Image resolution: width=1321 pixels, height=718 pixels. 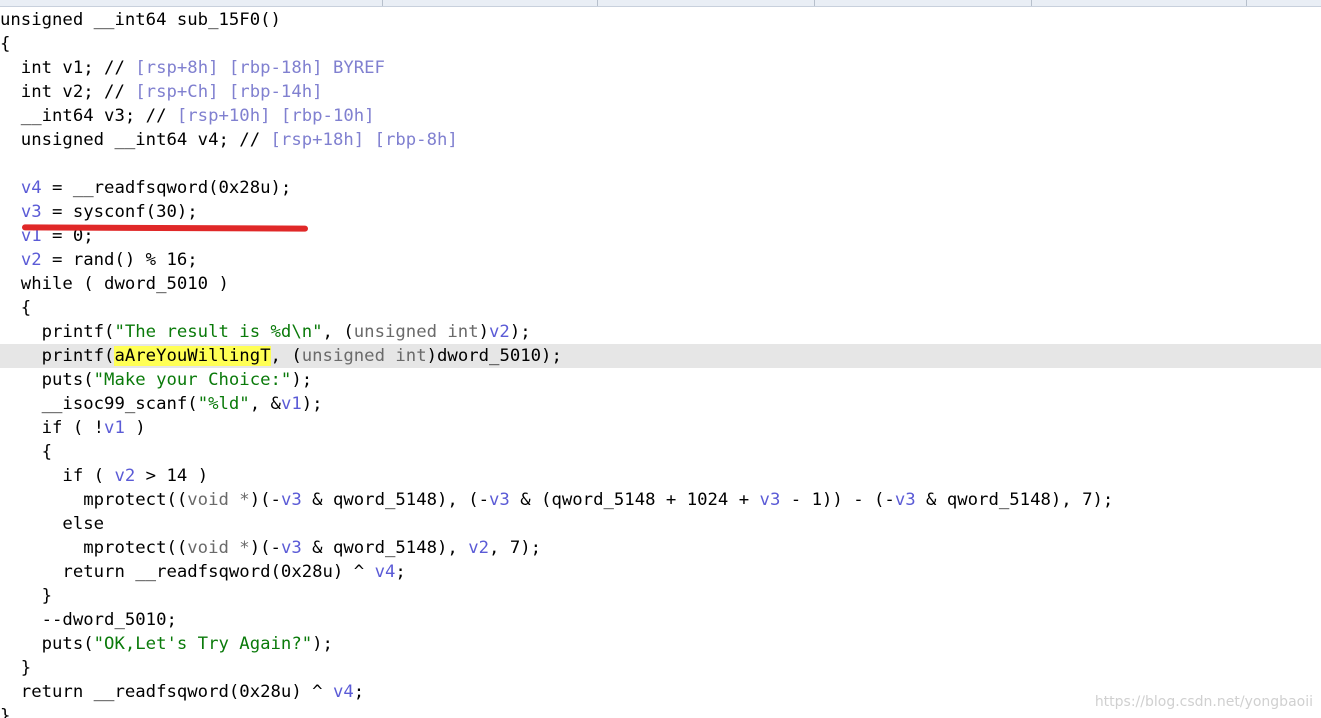 I want to click on variable-token: v4, so click(x=31, y=188).